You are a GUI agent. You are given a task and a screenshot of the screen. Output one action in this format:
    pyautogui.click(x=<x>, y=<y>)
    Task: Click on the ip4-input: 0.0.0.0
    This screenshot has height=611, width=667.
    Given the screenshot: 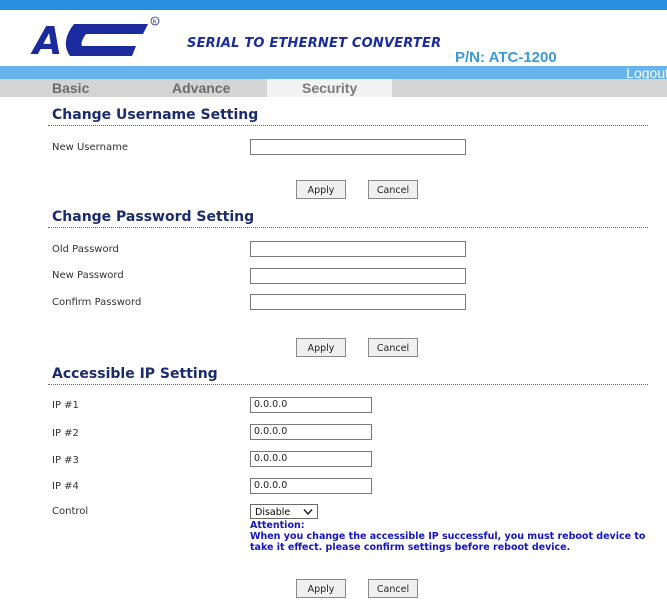 What is the action you would take?
    pyautogui.click(x=311, y=486)
    